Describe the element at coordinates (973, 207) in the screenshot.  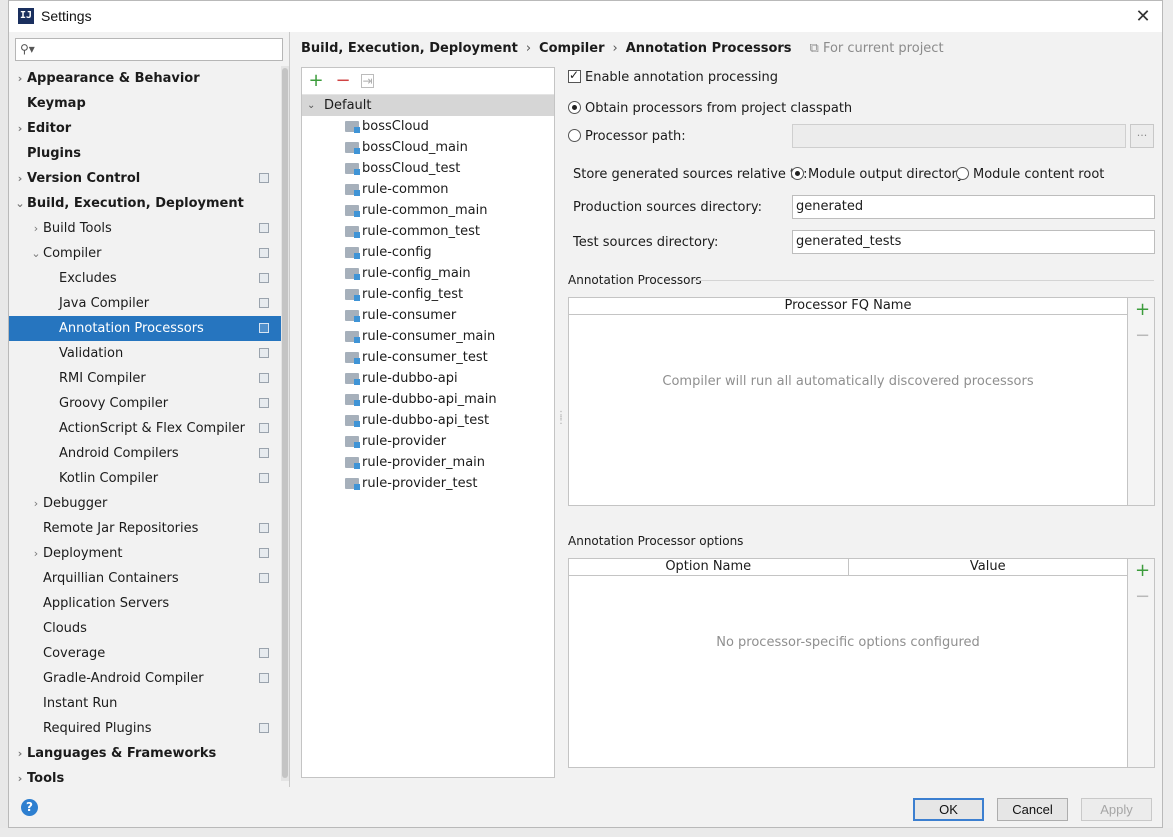
I see `production-sources-field: generated` at that location.